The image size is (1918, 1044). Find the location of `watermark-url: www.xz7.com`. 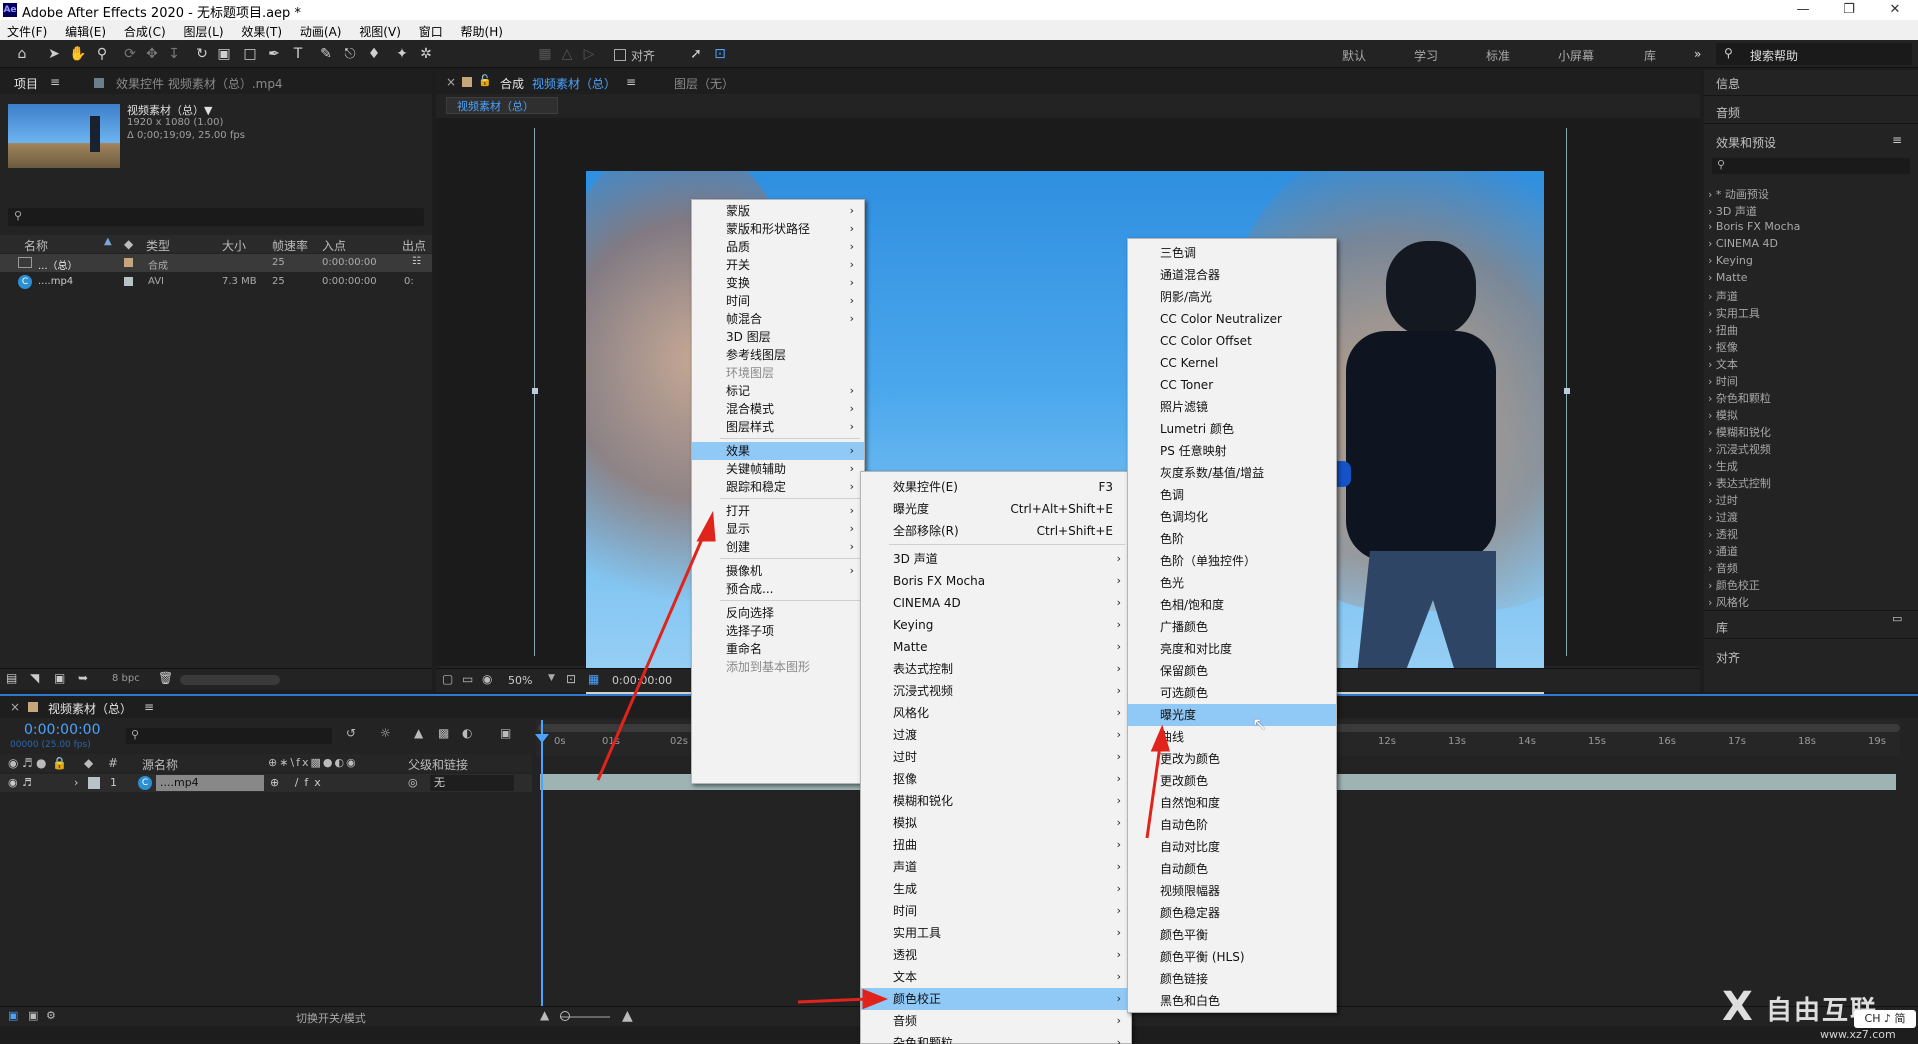

watermark-url: www.xz7.com is located at coordinates (1858, 1034).